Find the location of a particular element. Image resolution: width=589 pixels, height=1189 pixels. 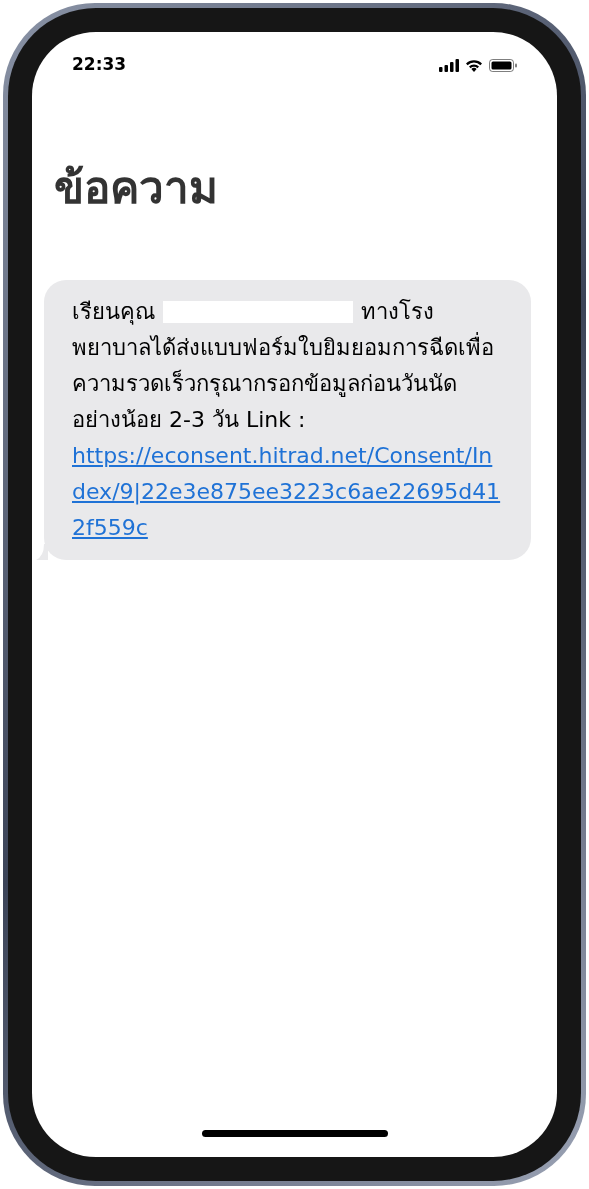

consent-link: https://econsent.hitrad.net/Consent/Index/9|22e3e875ee3223c6ae22695d412f559c is located at coordinates (287, 492).